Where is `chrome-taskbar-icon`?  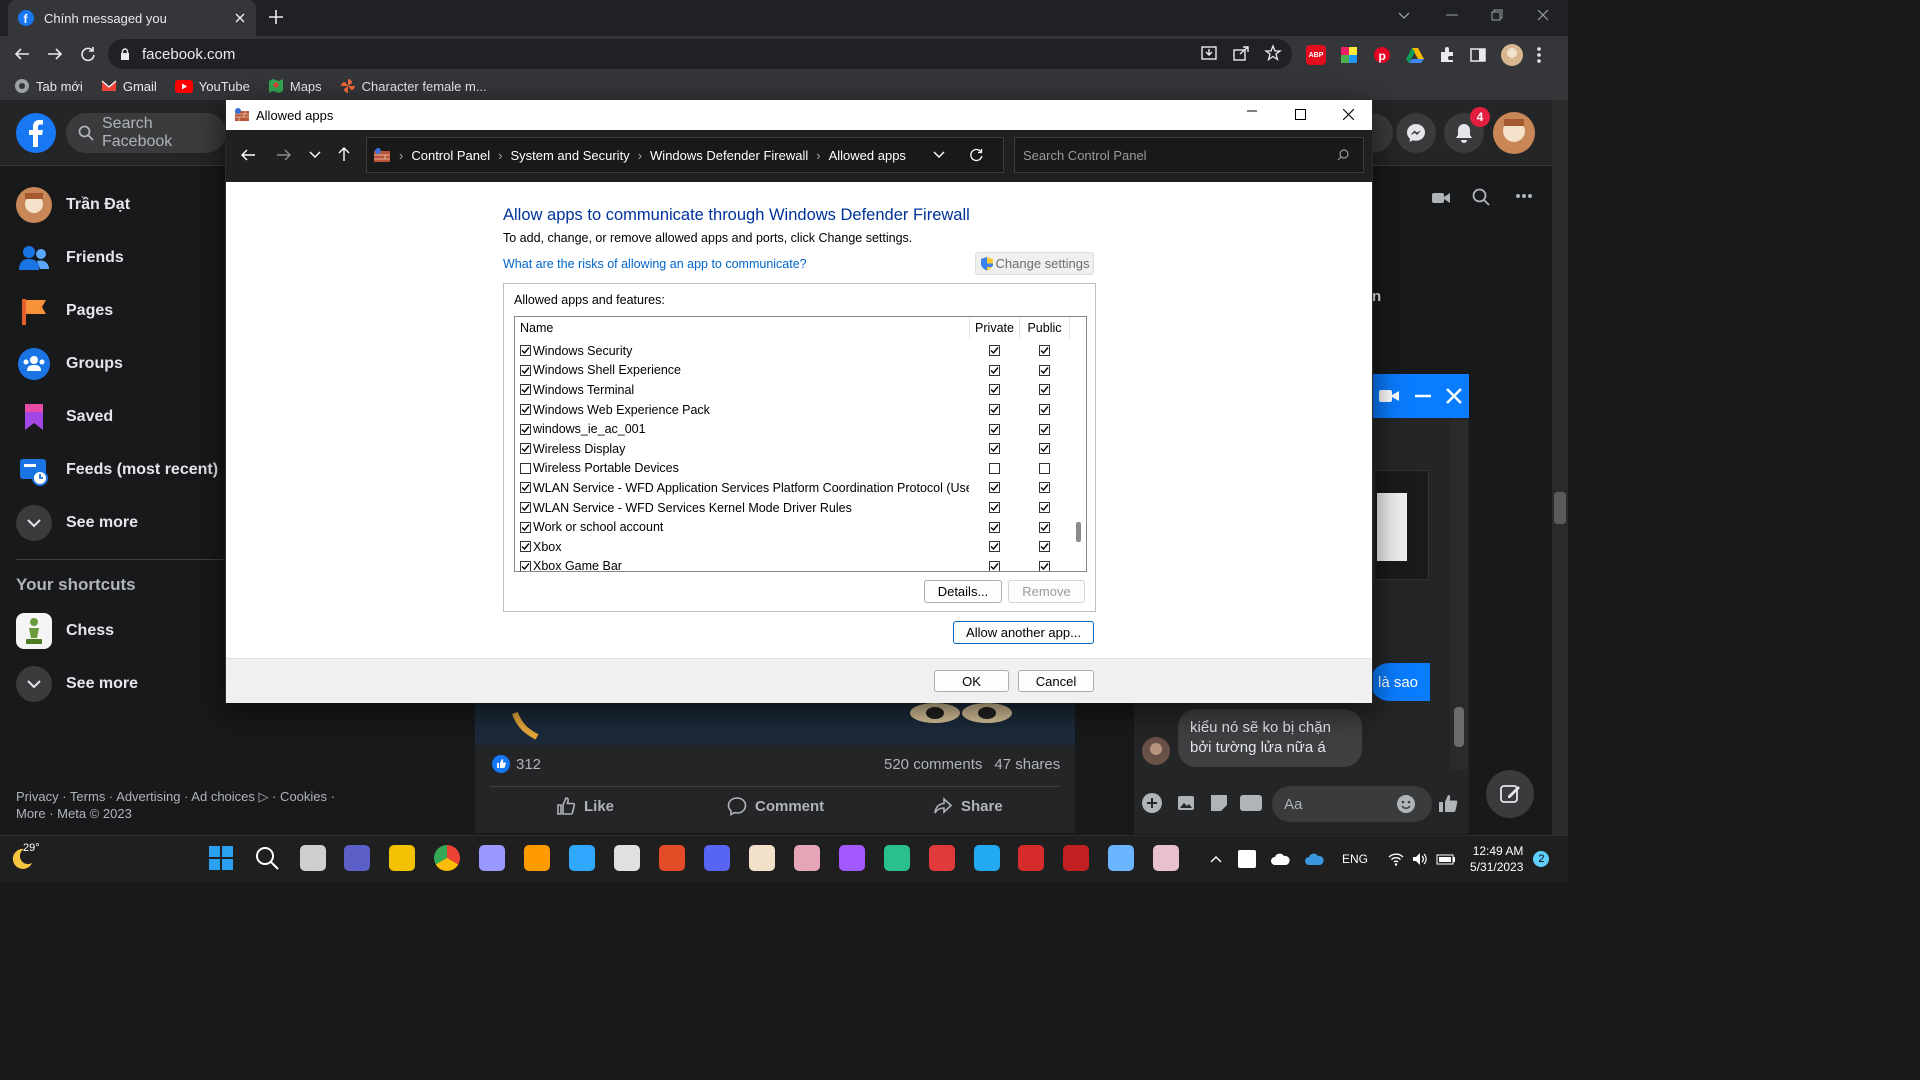
chrome-taskbar-icon is located at coordinates (447, 858).